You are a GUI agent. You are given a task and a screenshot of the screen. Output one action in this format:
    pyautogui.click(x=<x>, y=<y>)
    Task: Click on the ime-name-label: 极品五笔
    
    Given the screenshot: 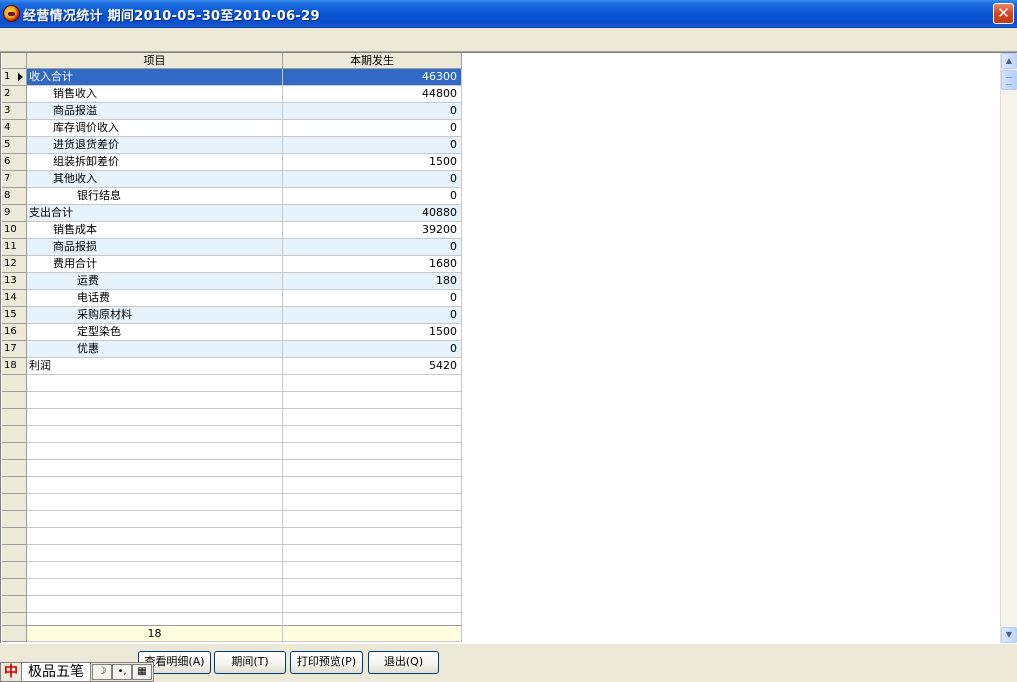 What is the action you would take?
    pyautogui.click(x=56, y=672)
    